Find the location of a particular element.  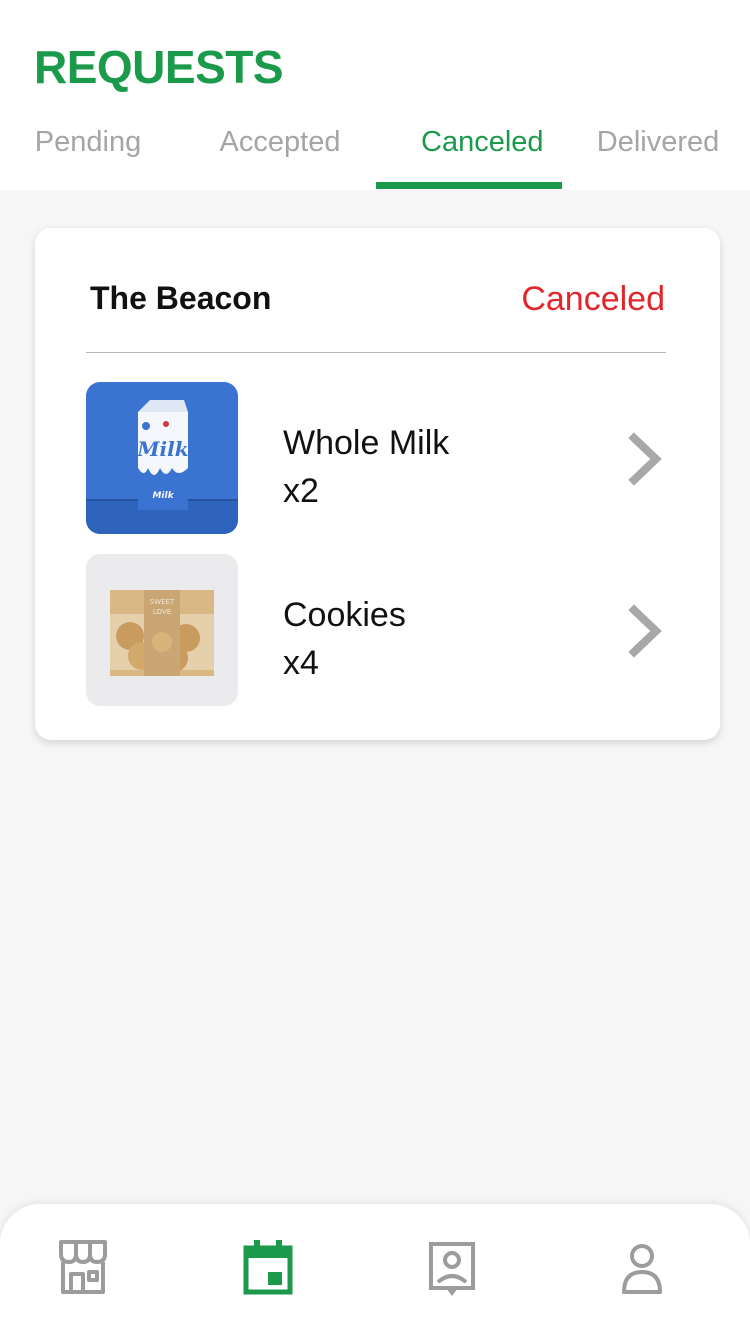

calendar-icon is located at coordinates (268, 1267).